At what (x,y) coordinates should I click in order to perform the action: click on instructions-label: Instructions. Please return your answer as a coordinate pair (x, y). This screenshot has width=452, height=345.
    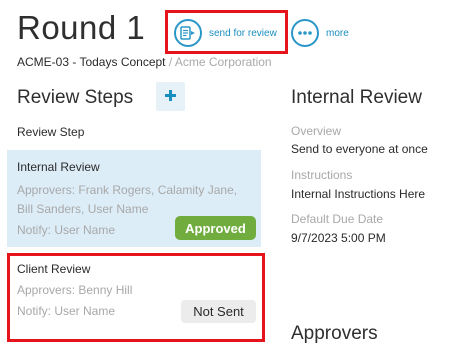
    Looking at the image, I should click on (322, 175).